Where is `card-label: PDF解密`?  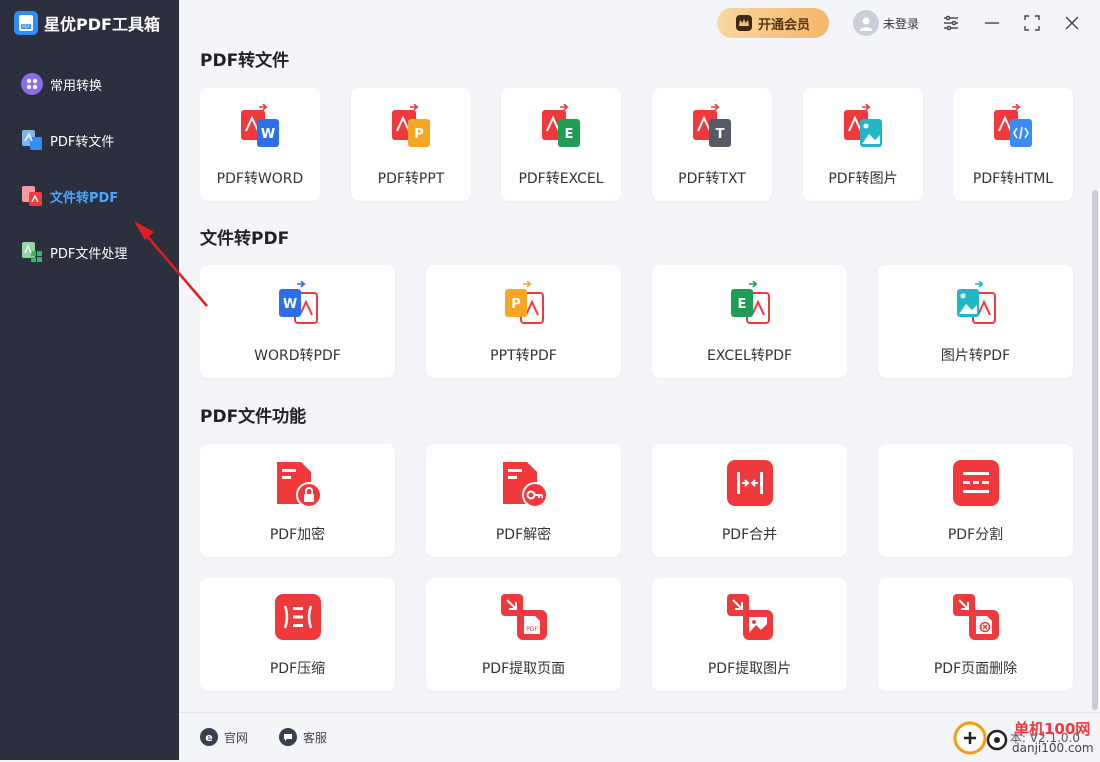
card-label: PDF解密 is located at coordinates (523, 535).